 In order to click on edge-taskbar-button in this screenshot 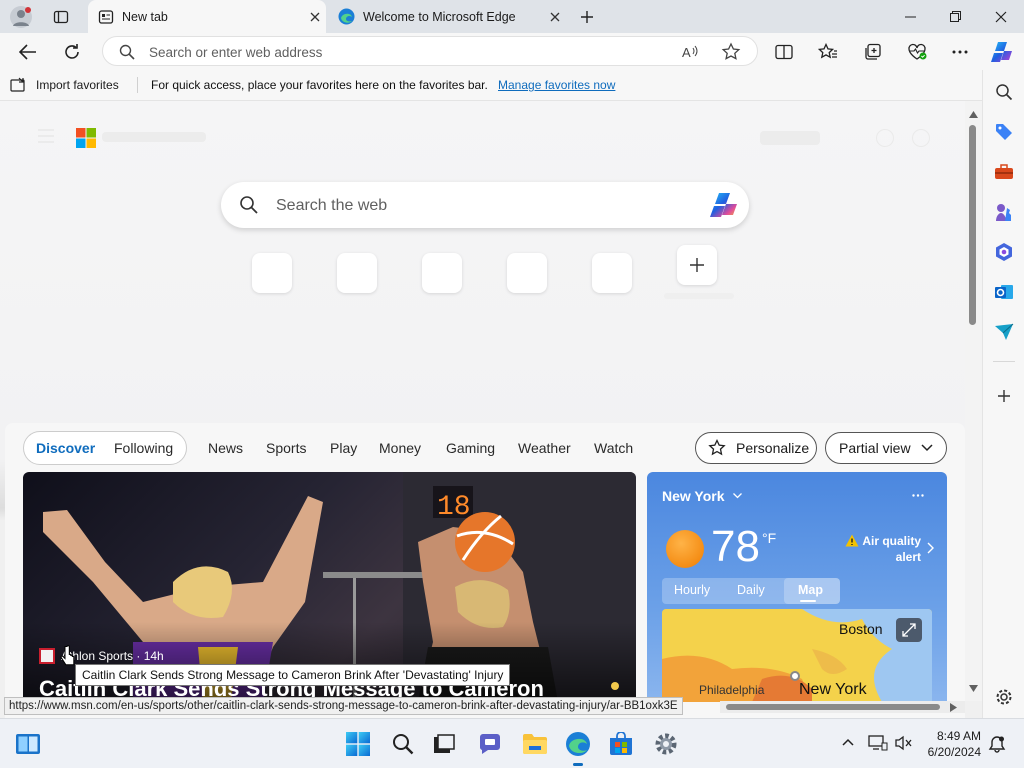, I will do `click(578, 748)`.